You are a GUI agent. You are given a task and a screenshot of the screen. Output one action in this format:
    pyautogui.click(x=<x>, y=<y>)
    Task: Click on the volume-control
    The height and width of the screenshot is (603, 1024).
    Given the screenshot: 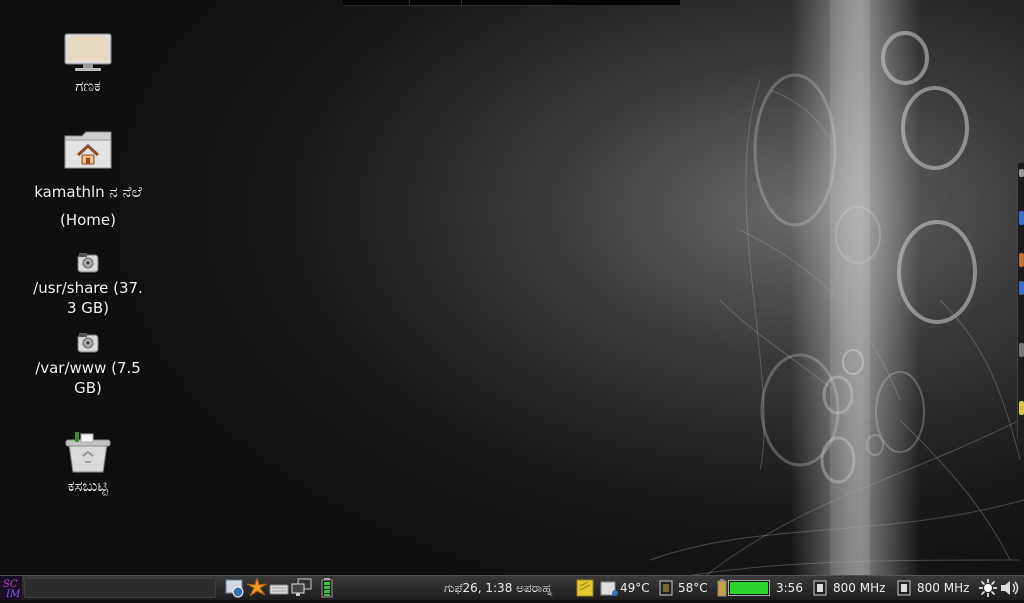 What is the action you would take?
    pyautogui.click(x=1010, y=588)
    